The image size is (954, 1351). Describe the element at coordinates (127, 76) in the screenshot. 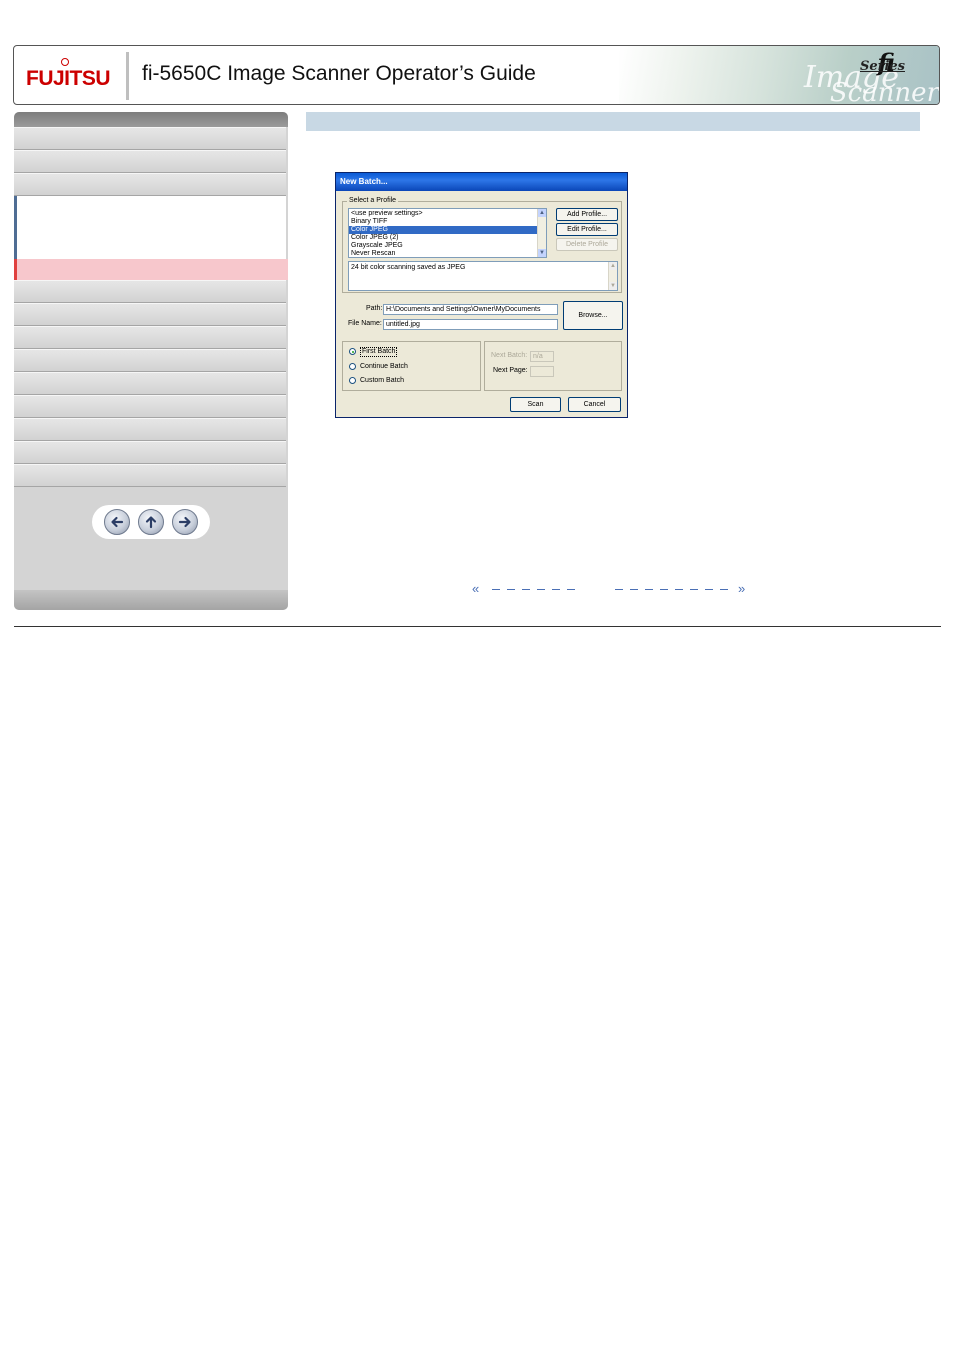

I see `header-divider` at that location.